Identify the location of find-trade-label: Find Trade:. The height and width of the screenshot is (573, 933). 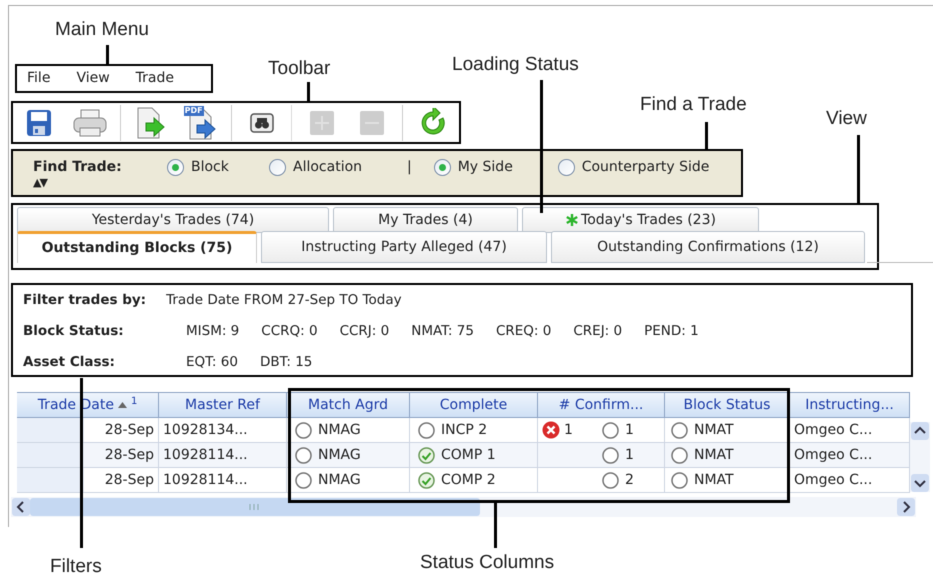
(78, 167).